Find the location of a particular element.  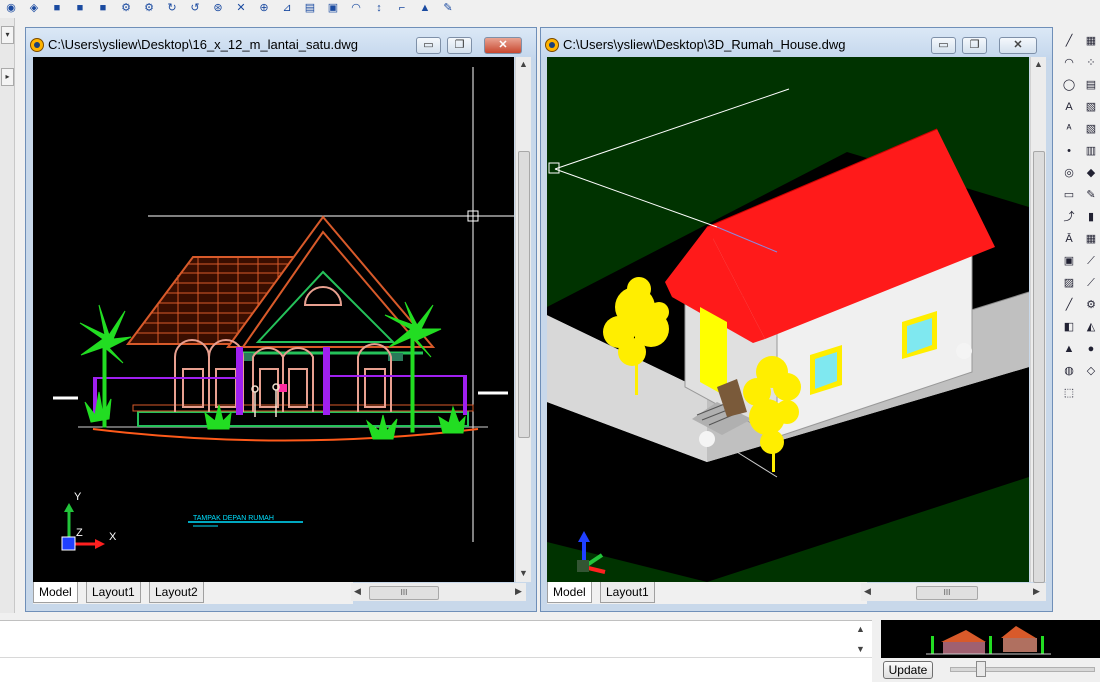

command-scrollbar: ▲ ▼ is located at coordinates (863, 640).